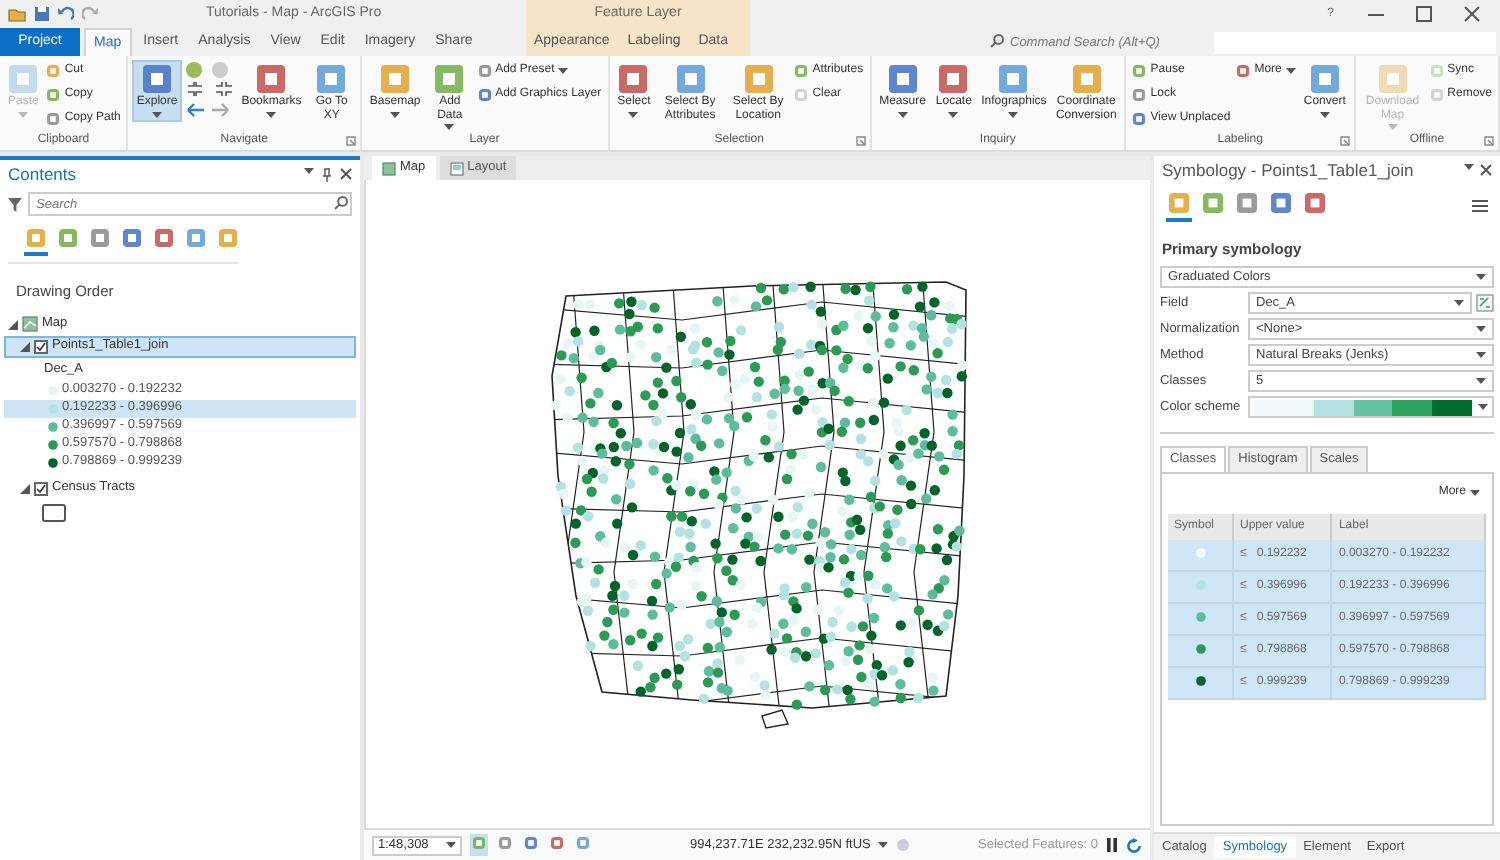  I want to click on status-tool-button, so click(479, 845).